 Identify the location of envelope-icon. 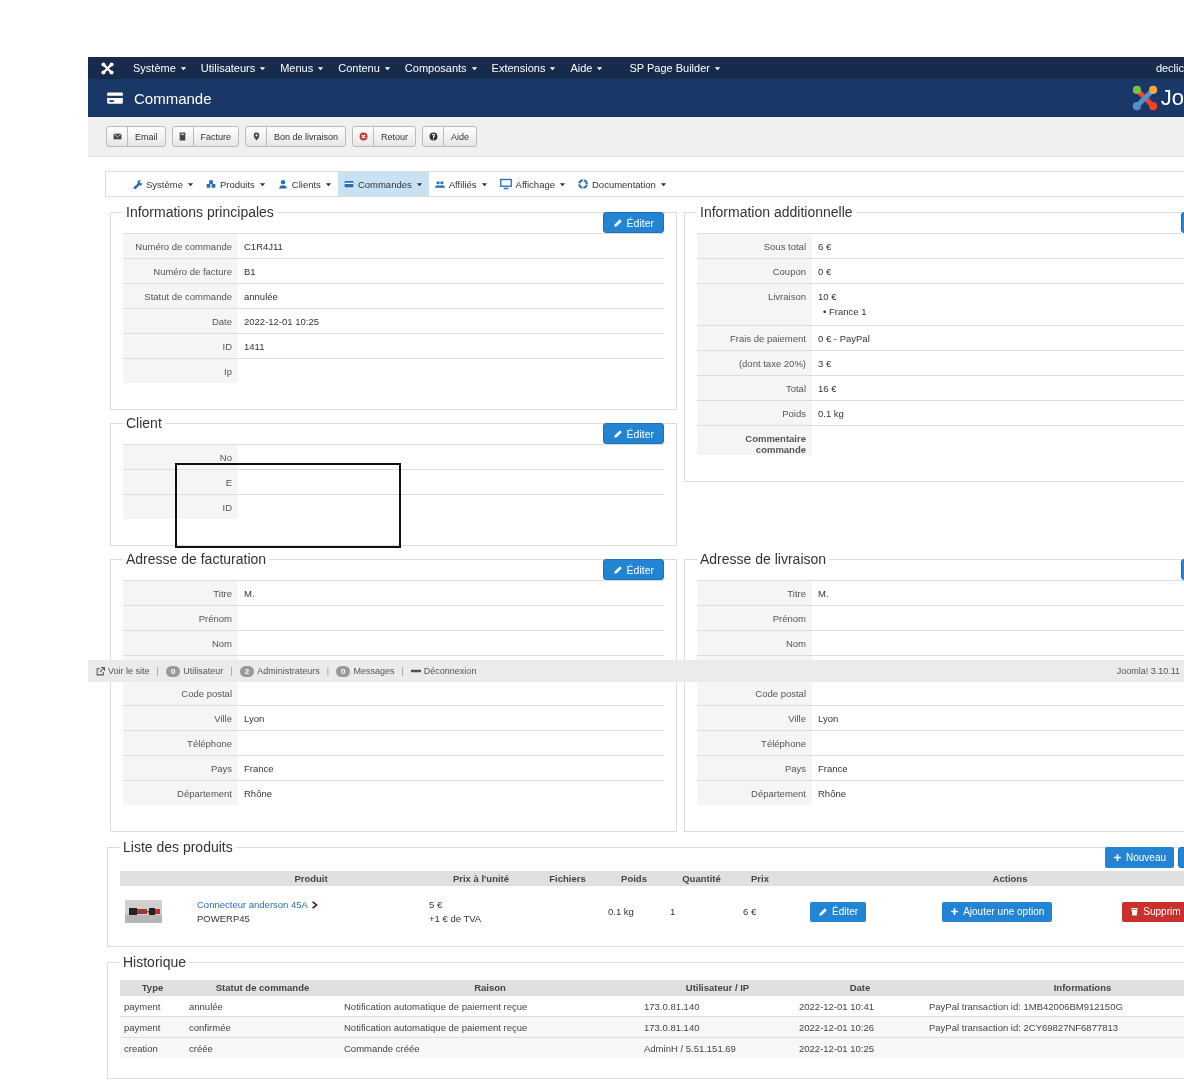
(117, 136).